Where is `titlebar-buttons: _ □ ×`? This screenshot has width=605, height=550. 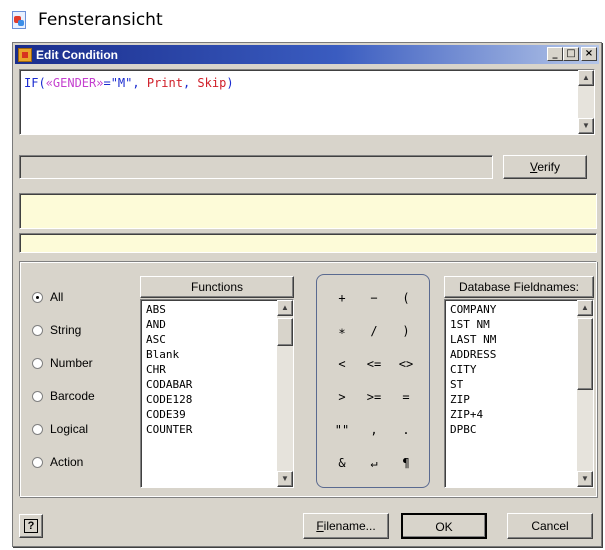 titlebar-buttons: _ □ × is located at coordinates (572, 54).